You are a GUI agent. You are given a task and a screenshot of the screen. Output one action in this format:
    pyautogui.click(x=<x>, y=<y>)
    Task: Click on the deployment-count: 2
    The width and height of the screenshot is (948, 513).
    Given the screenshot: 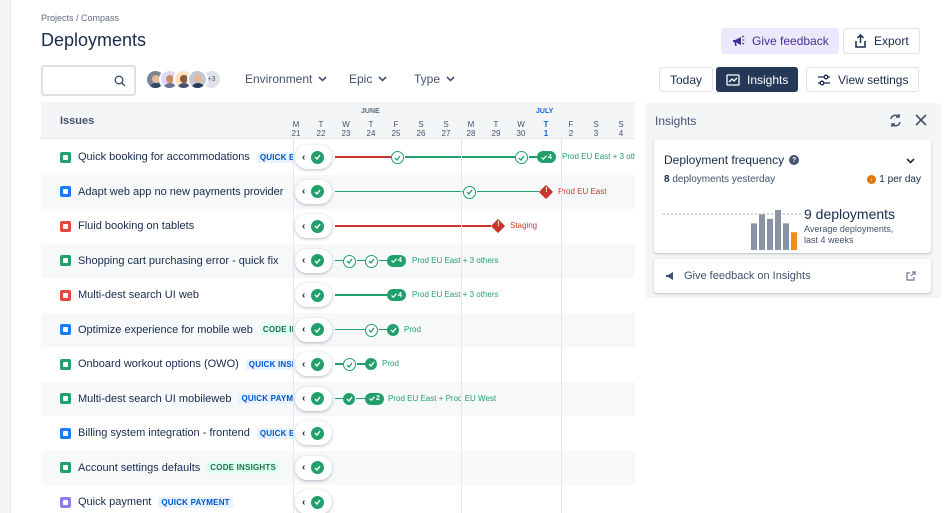 What is the action you would take?
    pyautogui.click(x=378, y=398)
    